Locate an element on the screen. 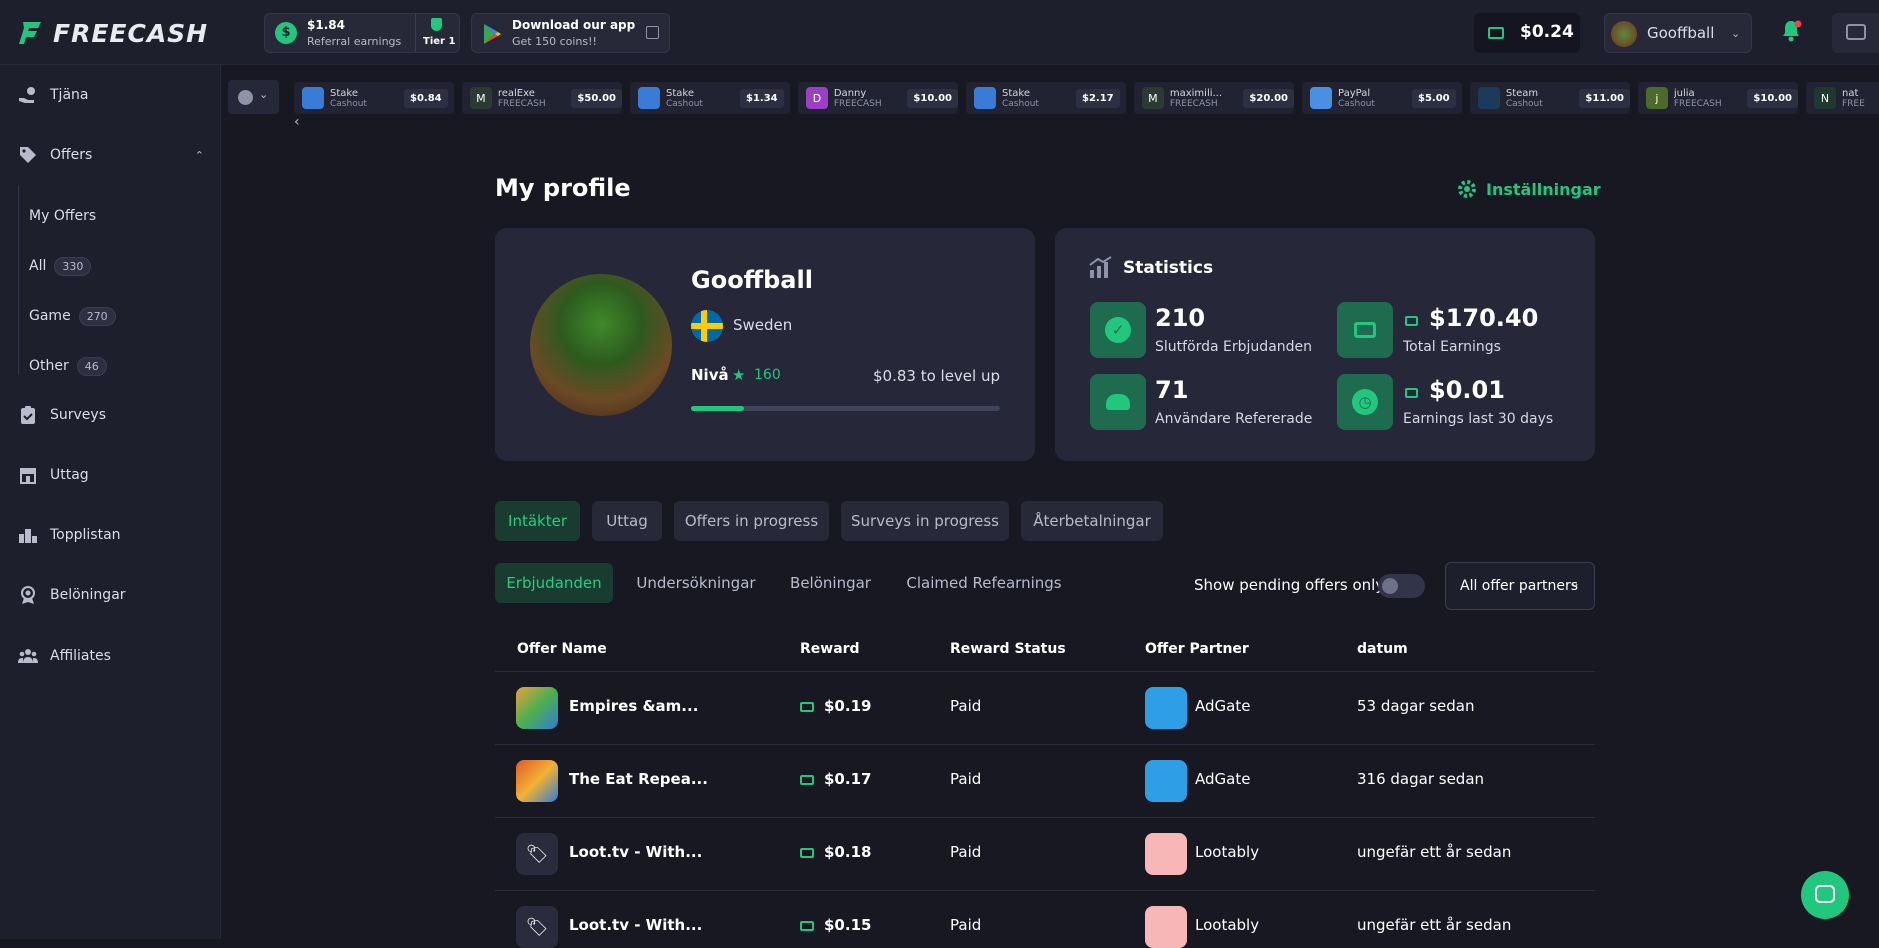  tab-surveys-in-progress: Surveys in progress is located at coordinates (925, 521).